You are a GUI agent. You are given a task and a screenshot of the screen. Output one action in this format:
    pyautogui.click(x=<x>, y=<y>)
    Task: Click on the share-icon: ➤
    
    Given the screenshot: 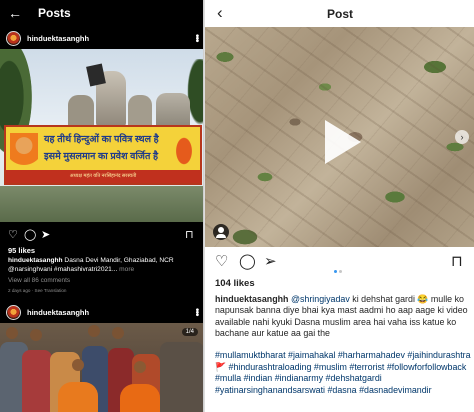 What is the action you would take?
    pyautogui.click(x=45, y=235)
    